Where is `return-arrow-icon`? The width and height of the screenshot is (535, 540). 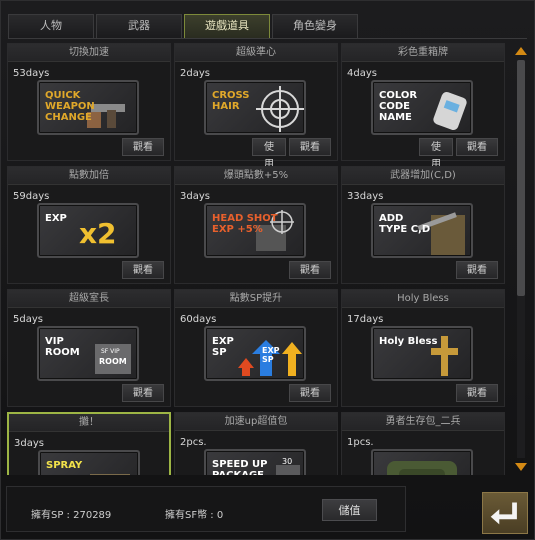
return-arrow-icon is located at coordinates (505, 513).